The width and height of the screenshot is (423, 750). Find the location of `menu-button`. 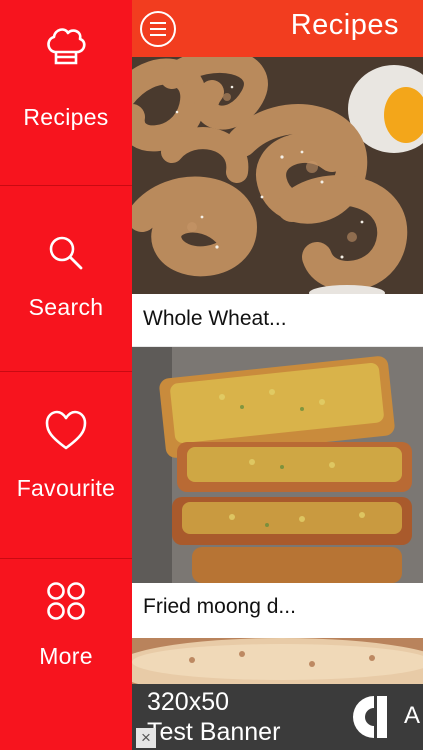

menu-button is located at coordinates (158, 29).